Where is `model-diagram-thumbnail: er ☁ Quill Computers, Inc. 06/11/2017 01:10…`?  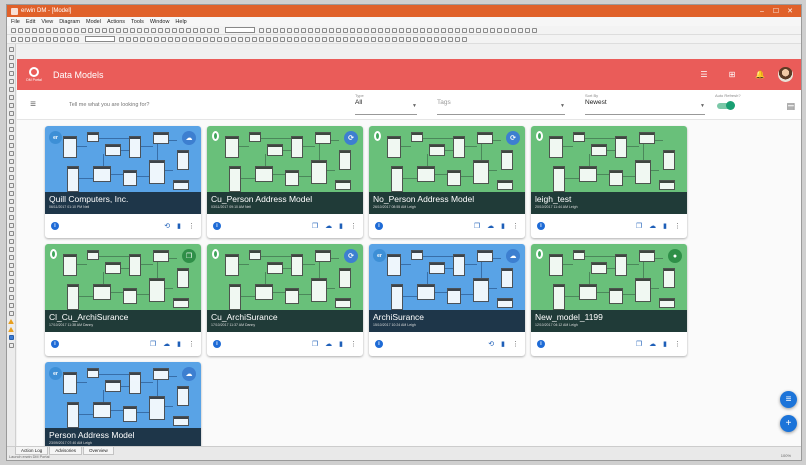
model-diagram-thumbnail: er ☁ Quill Computers, Inc. 06/11/2017 01:10… is located at coordinates (123, 170).